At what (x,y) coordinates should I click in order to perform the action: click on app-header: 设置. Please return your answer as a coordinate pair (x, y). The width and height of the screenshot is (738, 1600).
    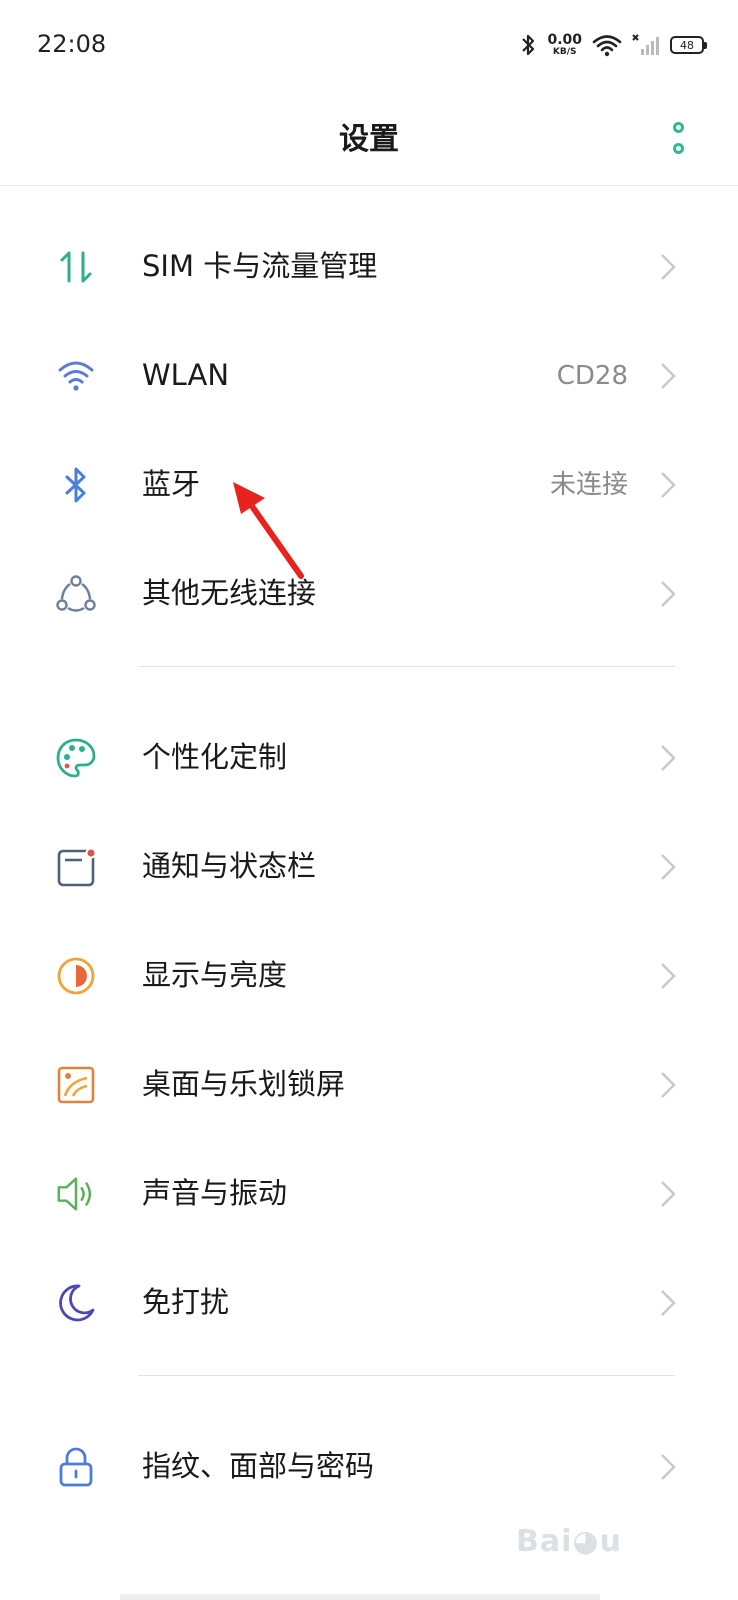
    Looking at the image, I should click on (369, 138).